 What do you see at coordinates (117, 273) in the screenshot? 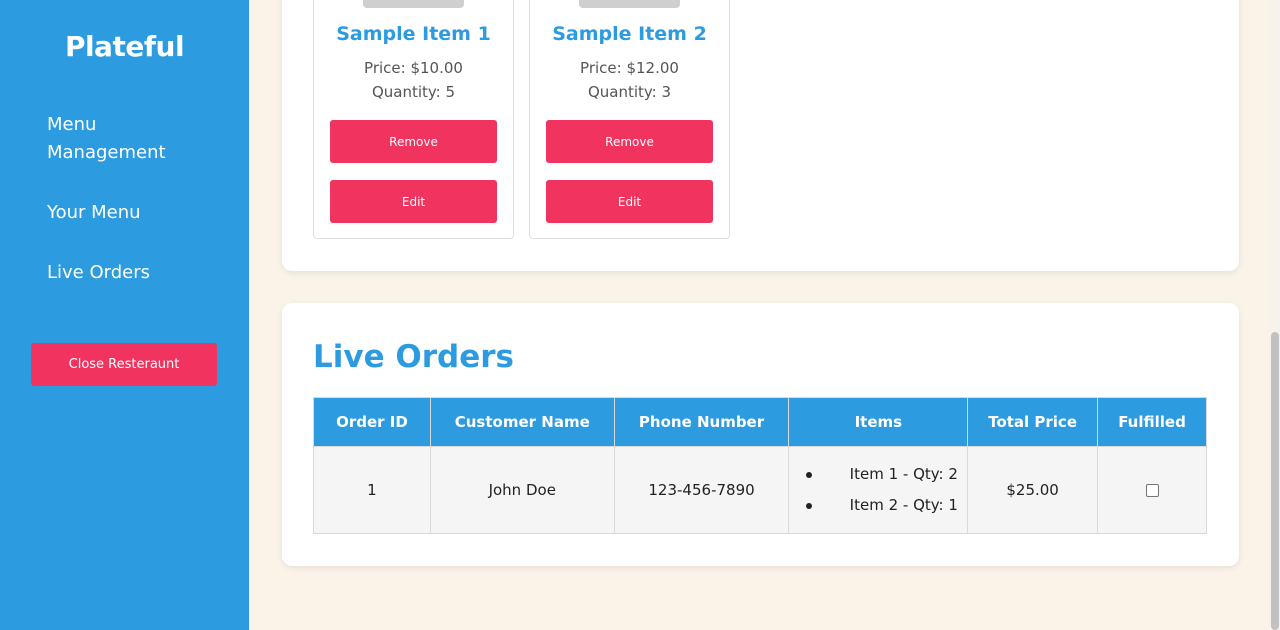
I see `sidebar-item-live-orders: Live Orders` at bounding box center [117, 273].